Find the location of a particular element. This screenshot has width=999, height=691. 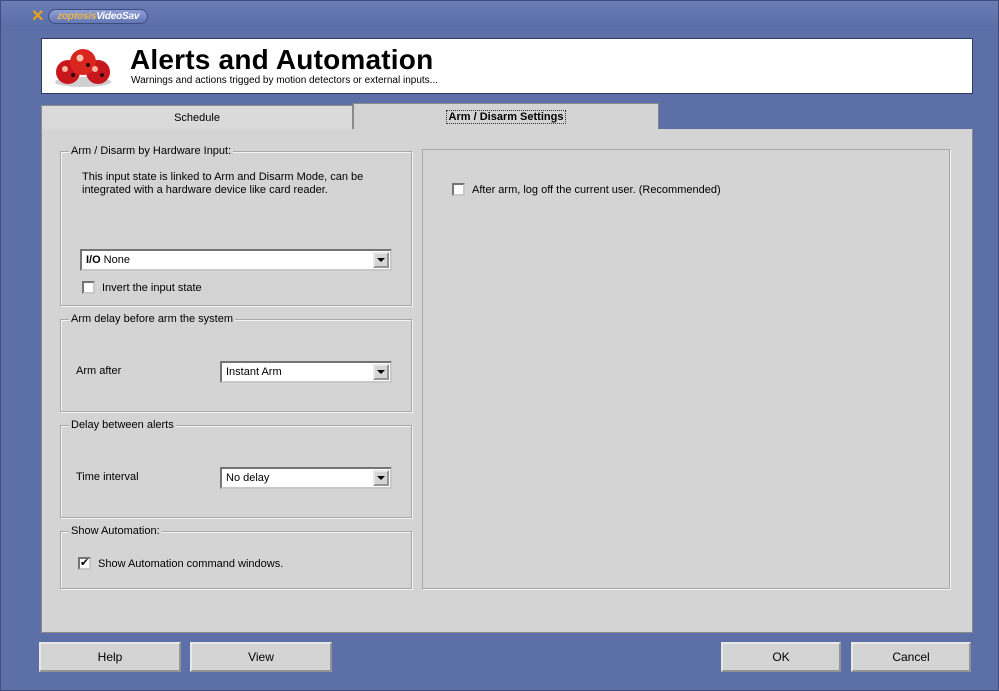

tab-arm-disarm-settings: Arm / Disarm Settings is located at coordinates (506, 116).